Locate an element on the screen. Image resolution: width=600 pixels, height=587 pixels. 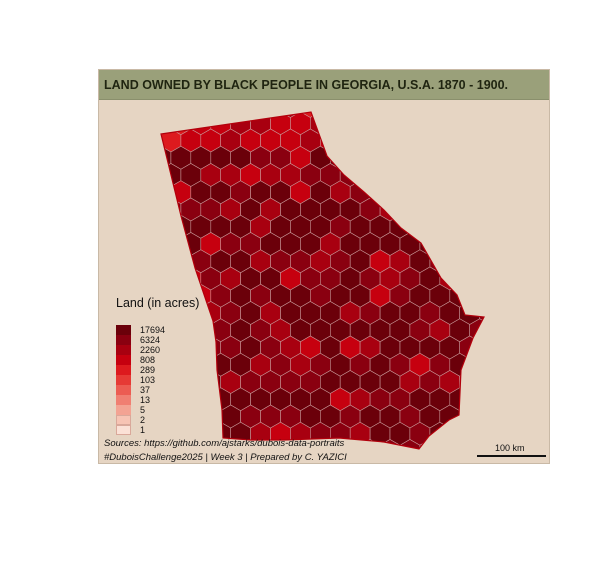
legend-label: 808 is located at coordinates (148, 360).